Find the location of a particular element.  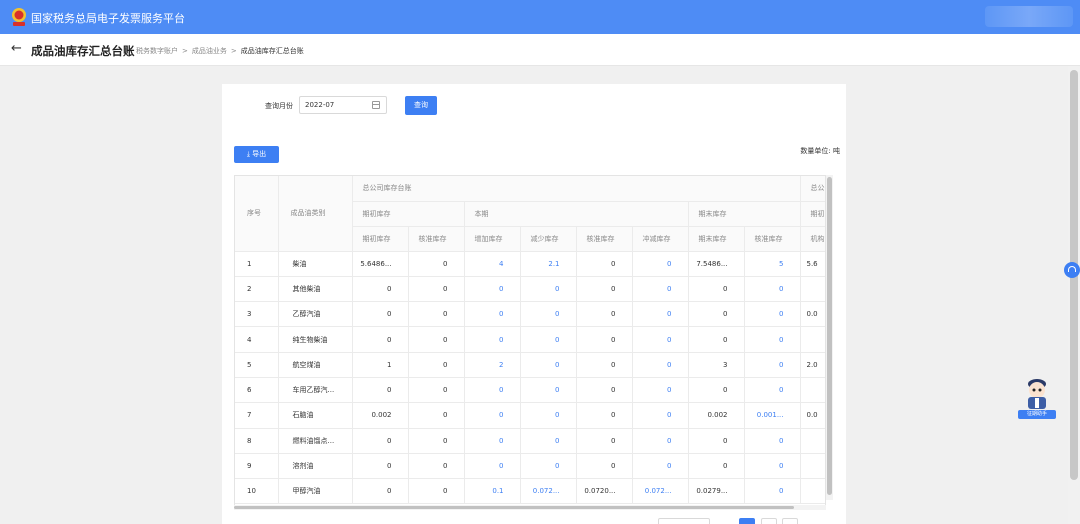

page-scrollbar is located at coordinates (1074, 295).